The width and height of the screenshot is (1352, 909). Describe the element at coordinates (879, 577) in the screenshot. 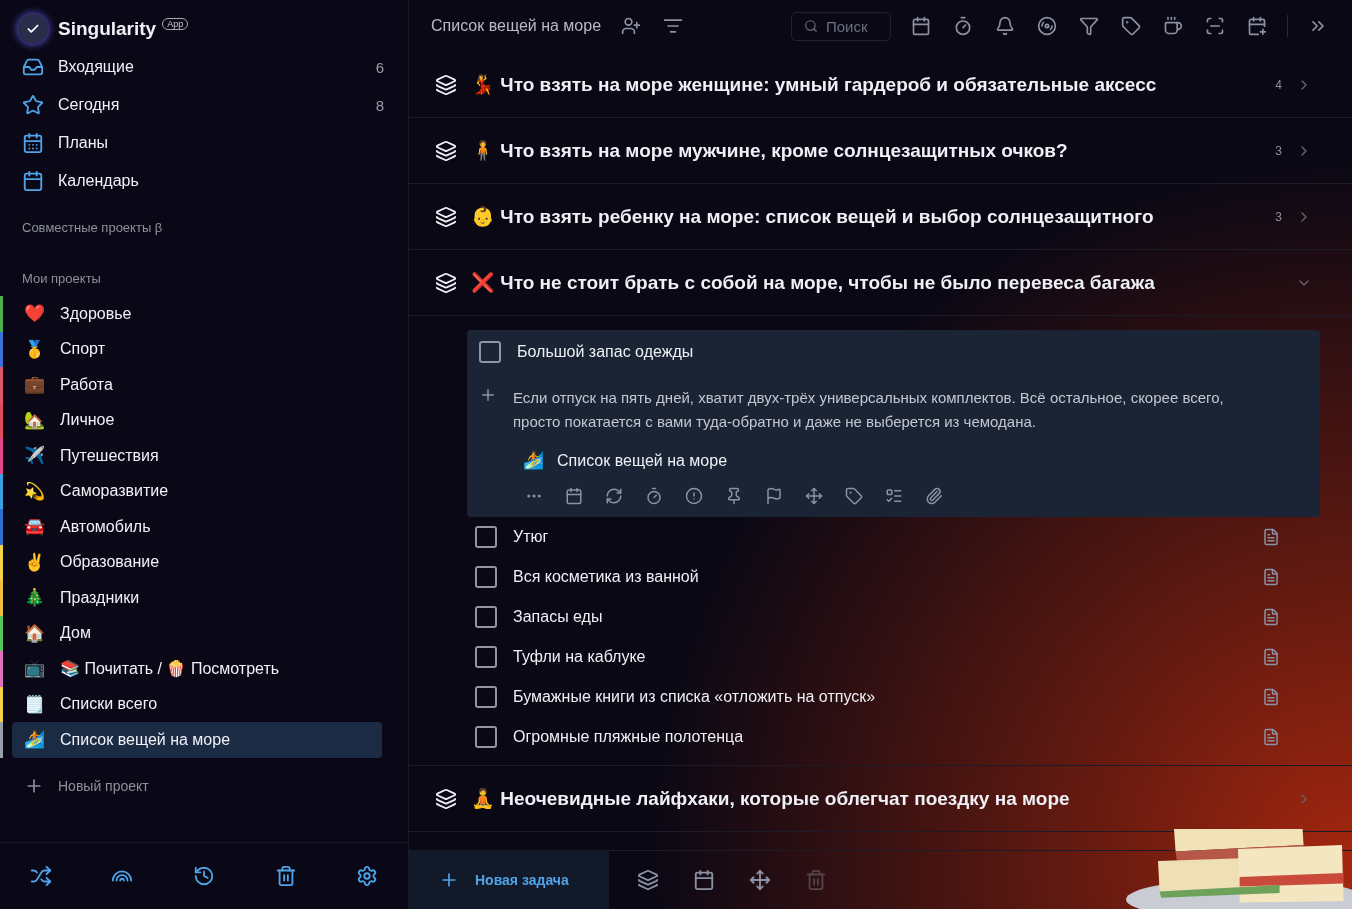

I see `task-title: Вся косметика из ванной` at that location.